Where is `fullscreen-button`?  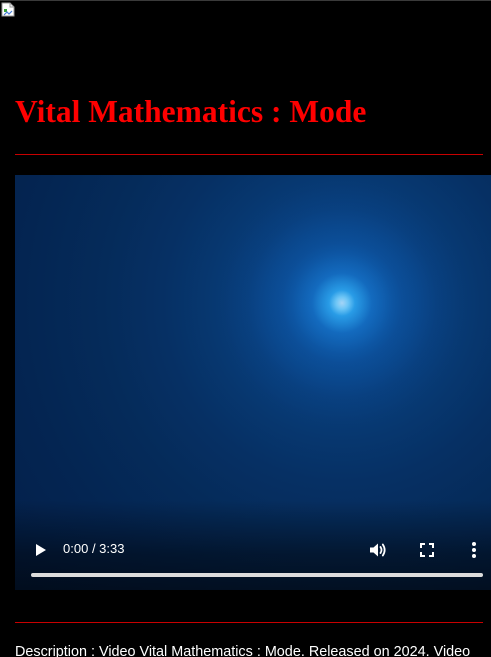 fullscreen-button is located at coordinates (427, 550).